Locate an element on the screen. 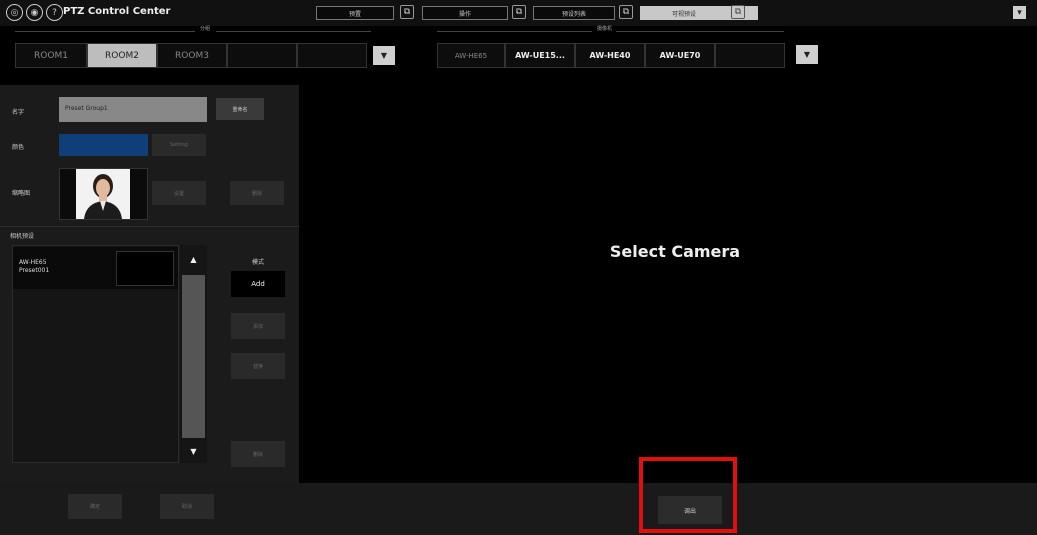  room-section-label: 分组 is located at coordinates (205, 29).